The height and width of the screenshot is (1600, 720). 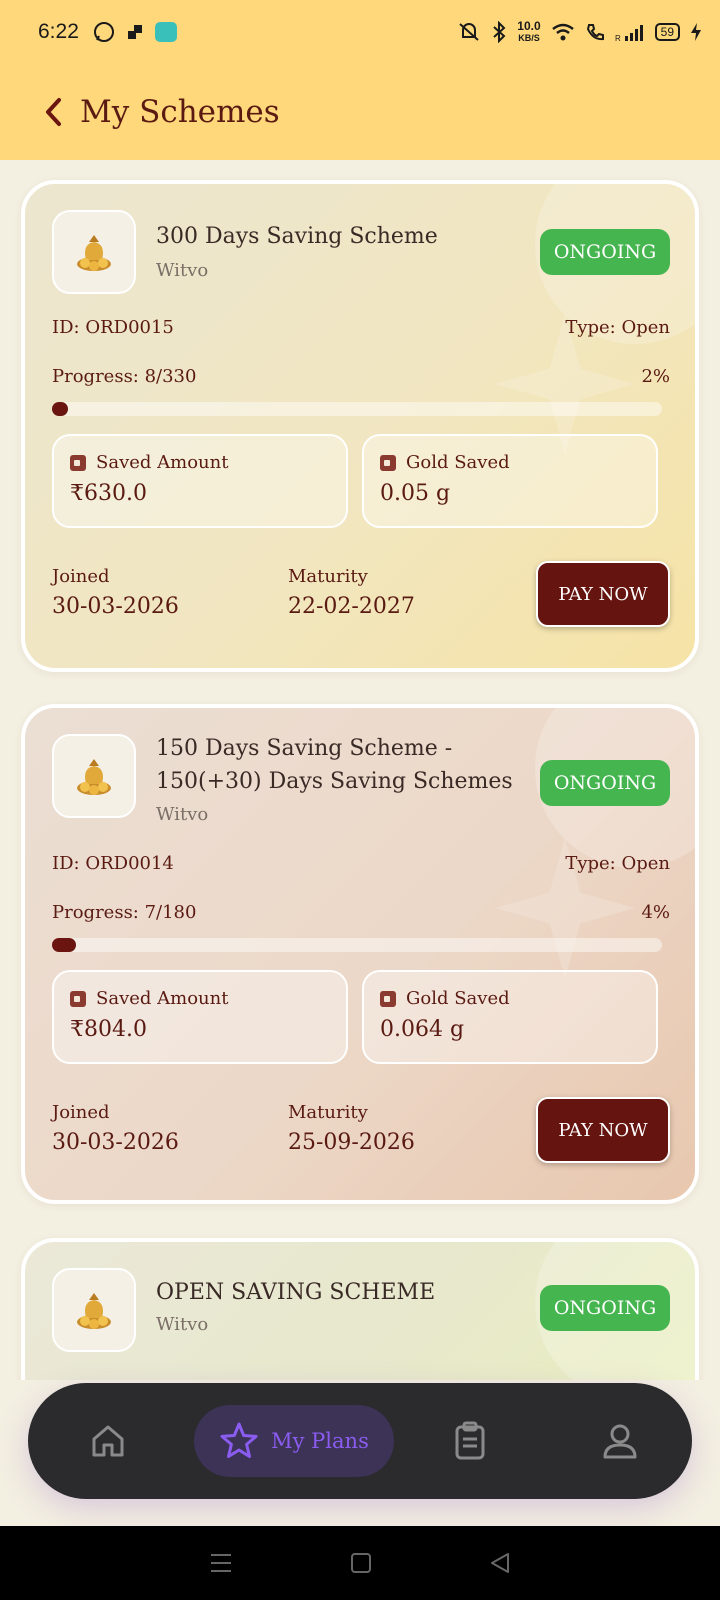 What do you see at coordinates (529, 37) in the screenshot?
I see `network-speed-unit: KB/S` at bounding box center [529, 37].